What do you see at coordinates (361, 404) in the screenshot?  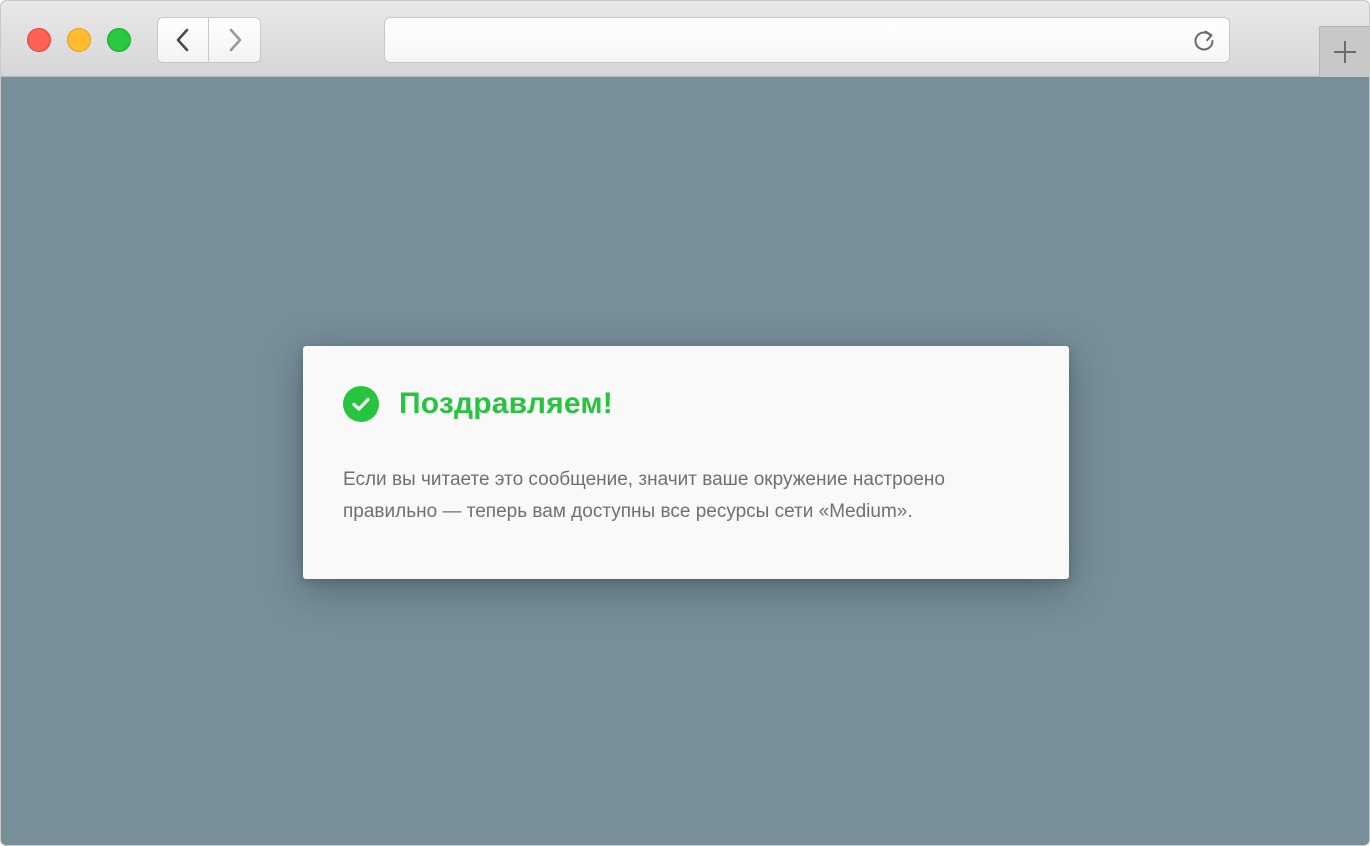 I see `check-circle-icon` at bounding box center [361, 404].